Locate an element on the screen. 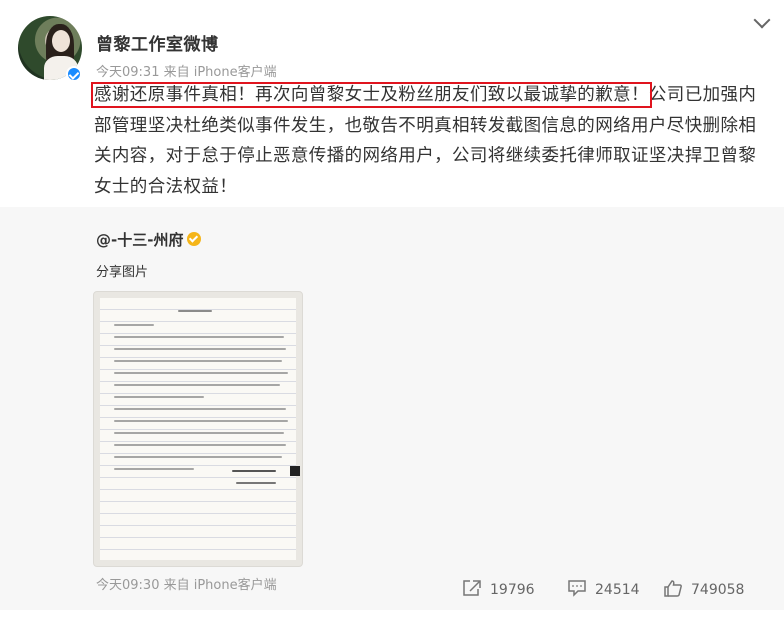 The width and height of the screenshot is (784, 625). letter-heading is located at coordinates (195, 311).